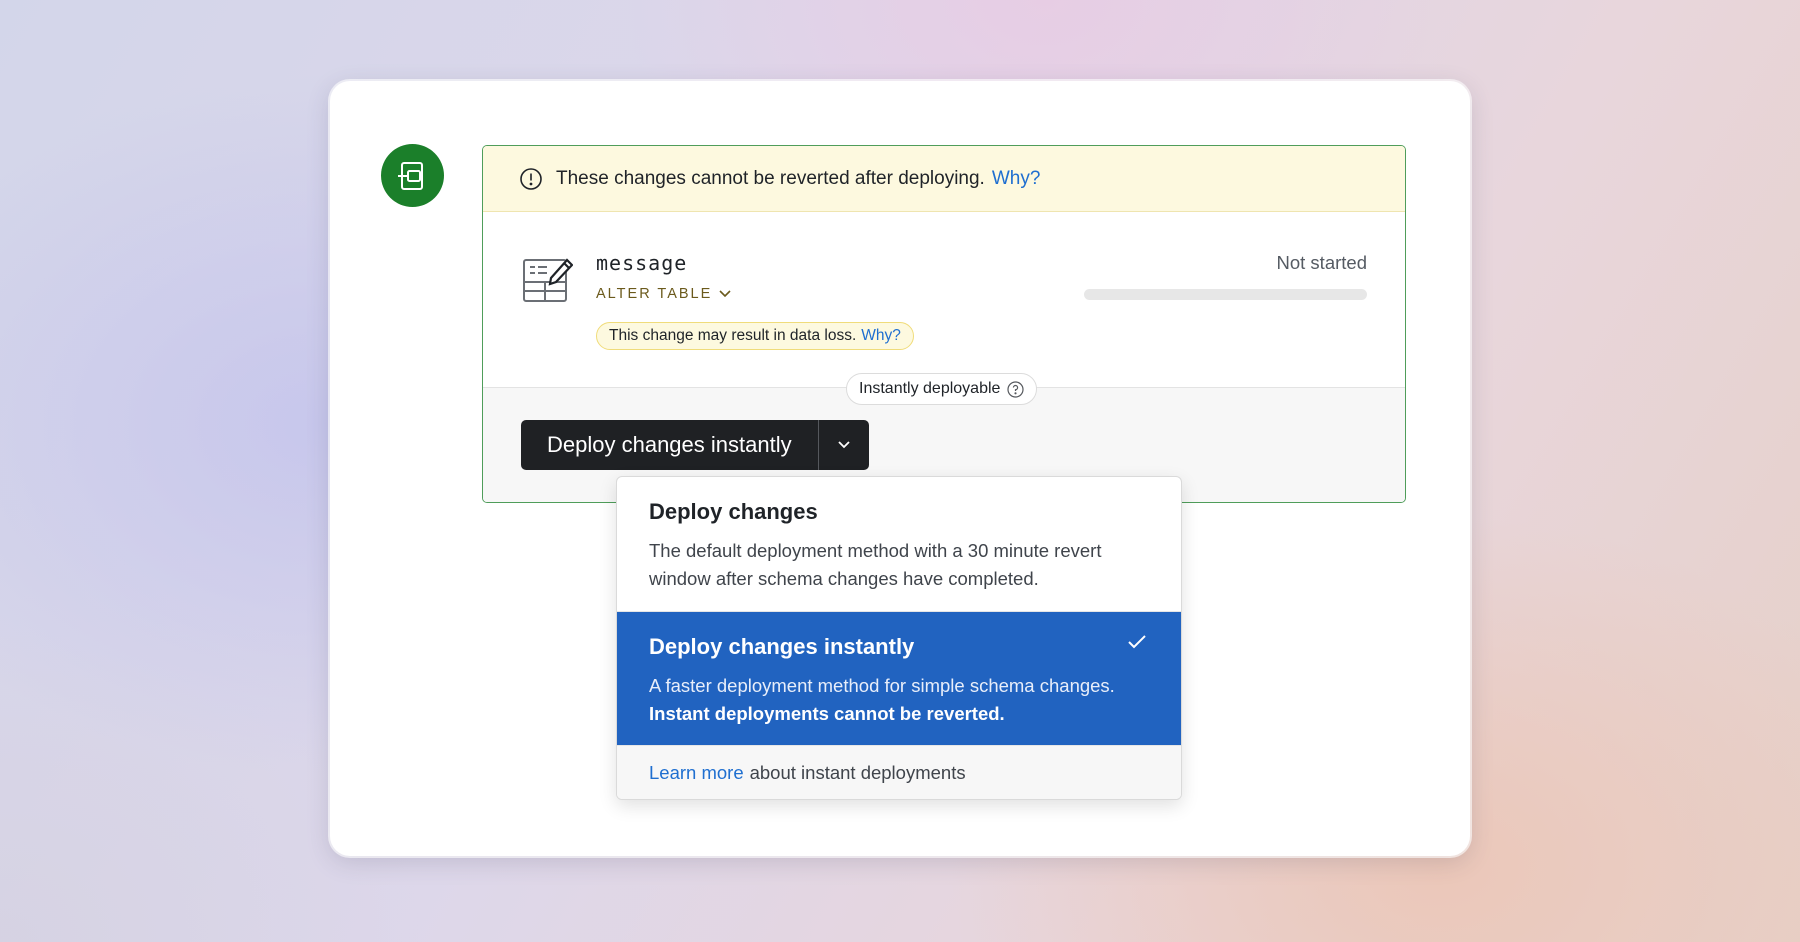  What do you see at coordinates (696, 773) in the screenshot?
I see `learn-more-link: Learn more` at bounding box center [696, 773].